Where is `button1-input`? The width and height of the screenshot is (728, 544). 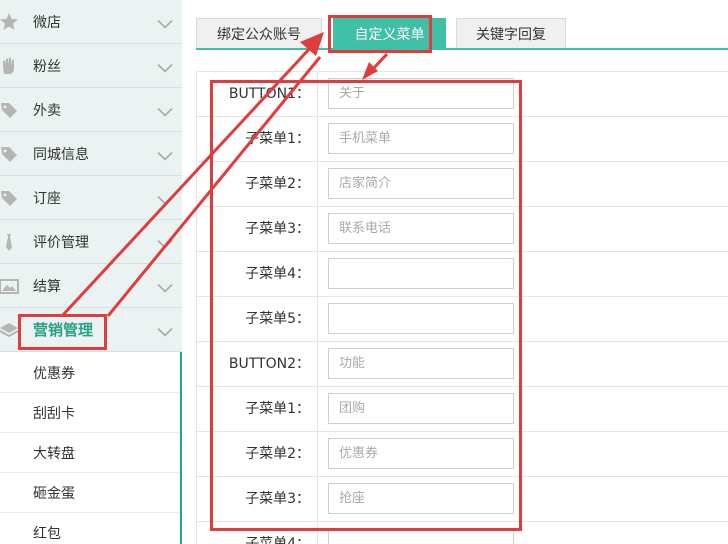
button1-input is located at coordinates (421, 93).